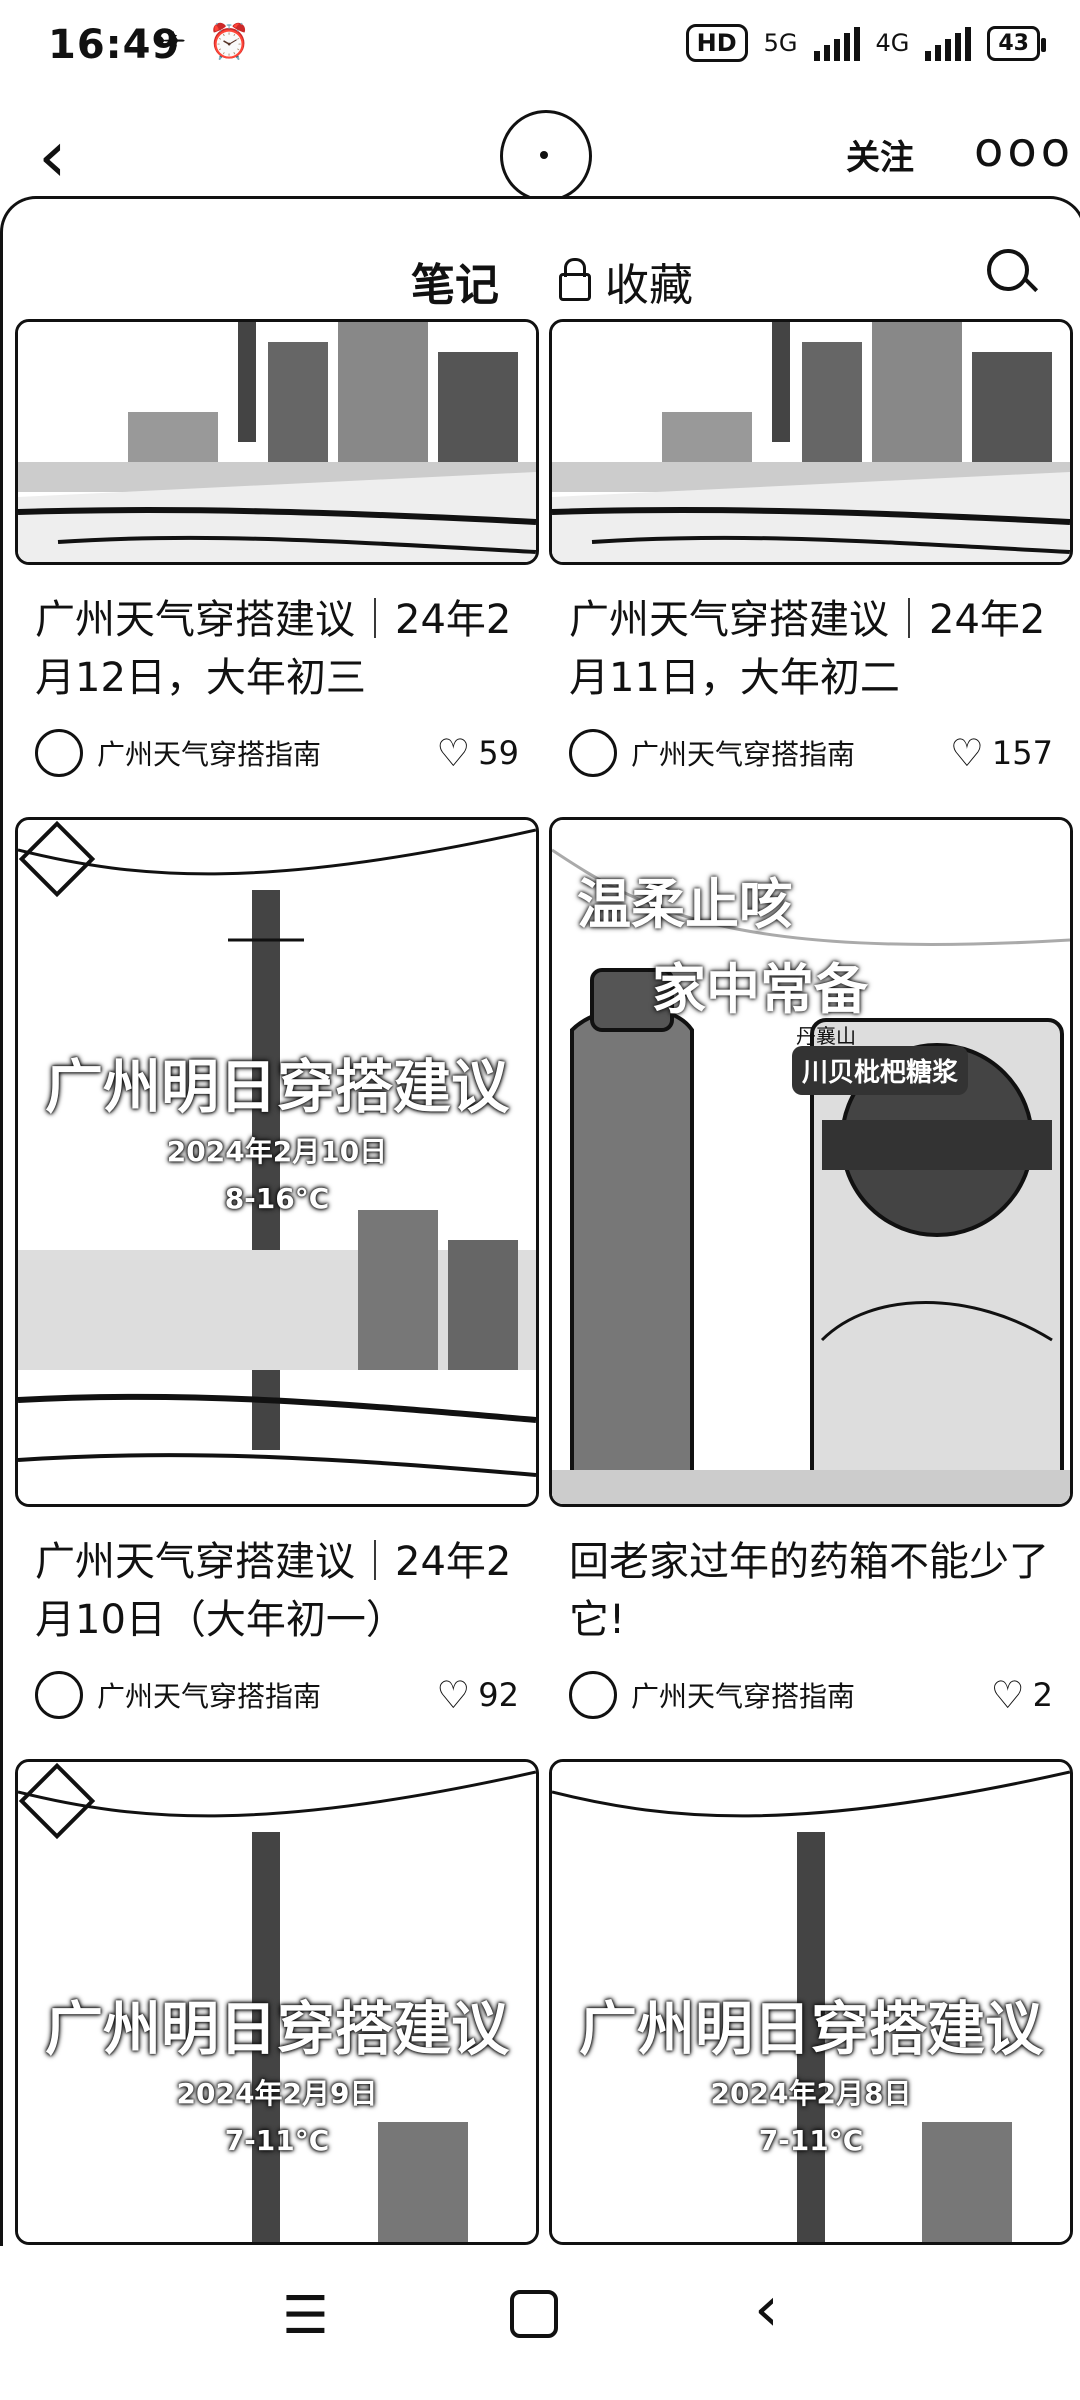 Image resolution: width=1080 pixels, height=2400 pixels. What do you see at coordinates (534, 2314) in the screenshot?
I see `home-icon` at bounding box center [534, 2314].